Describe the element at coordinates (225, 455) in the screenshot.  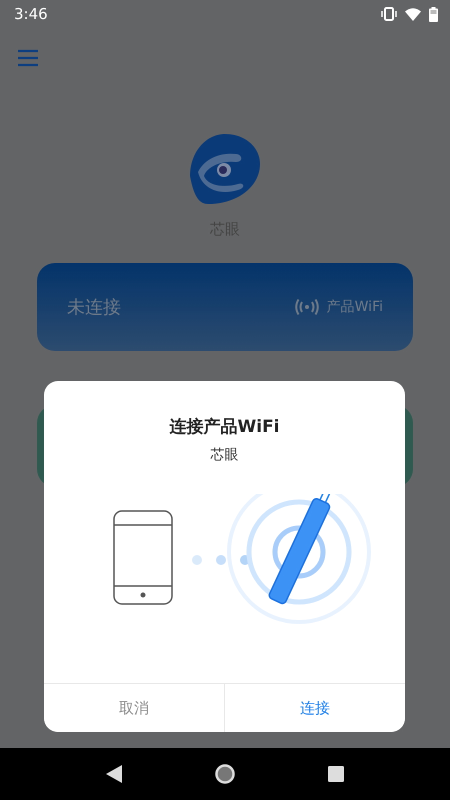
I see `dialog-subtitle: 芯眼` at that location.